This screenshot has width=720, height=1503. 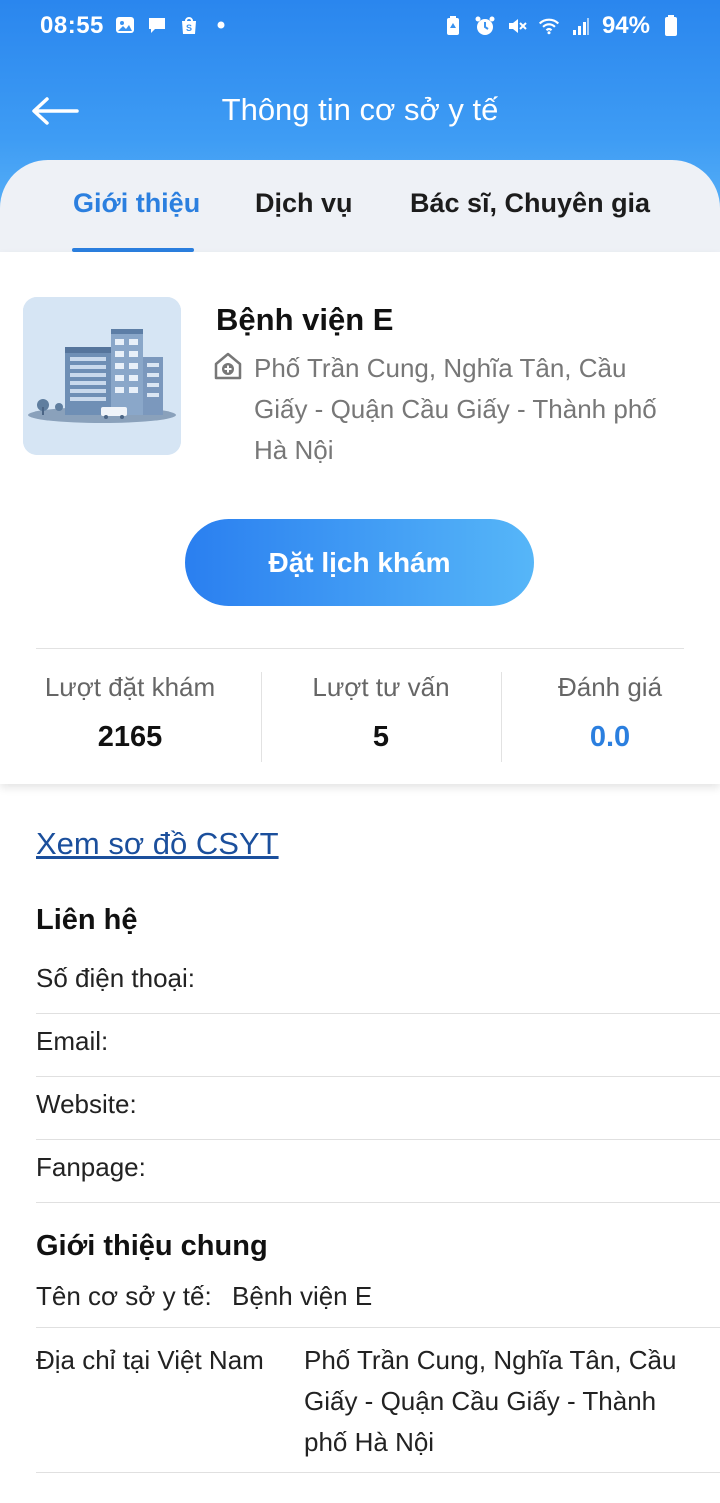 I want to click on stats-divider, so click(x=360, y=648).